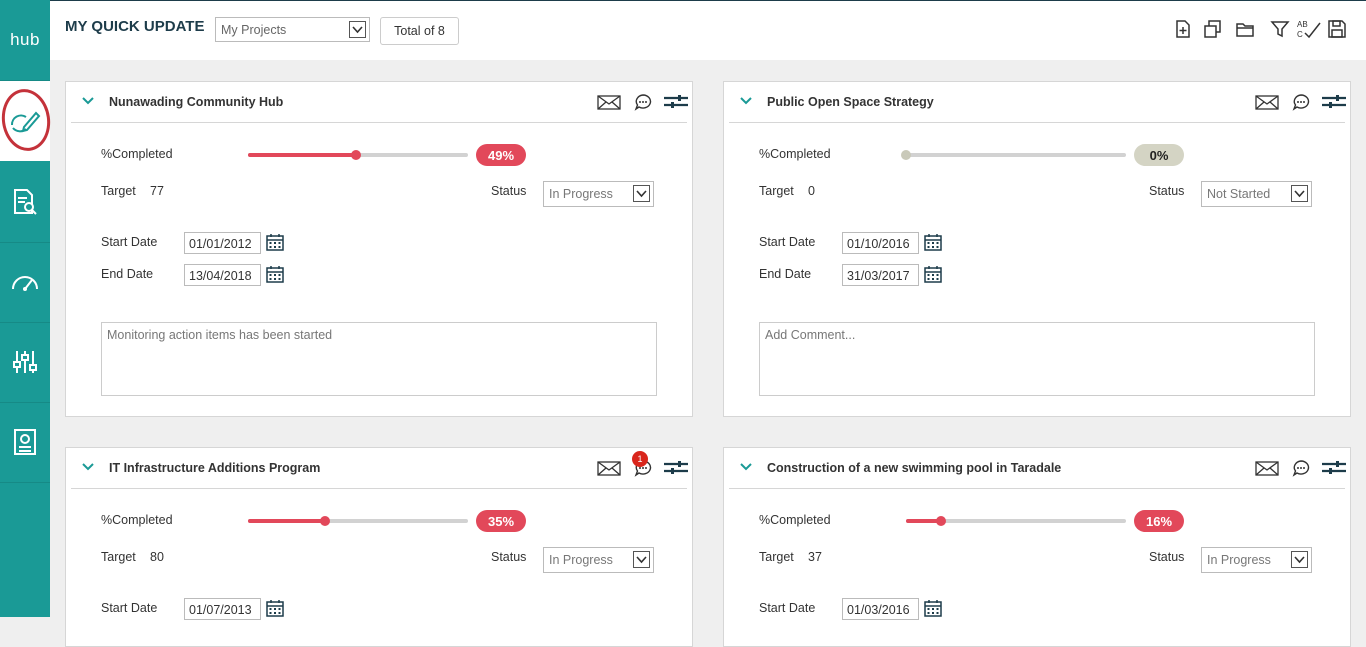 Image resolution: width=1366 pixels, height=647 pixels. I want to click on gauge-icon, so click(25, 283).